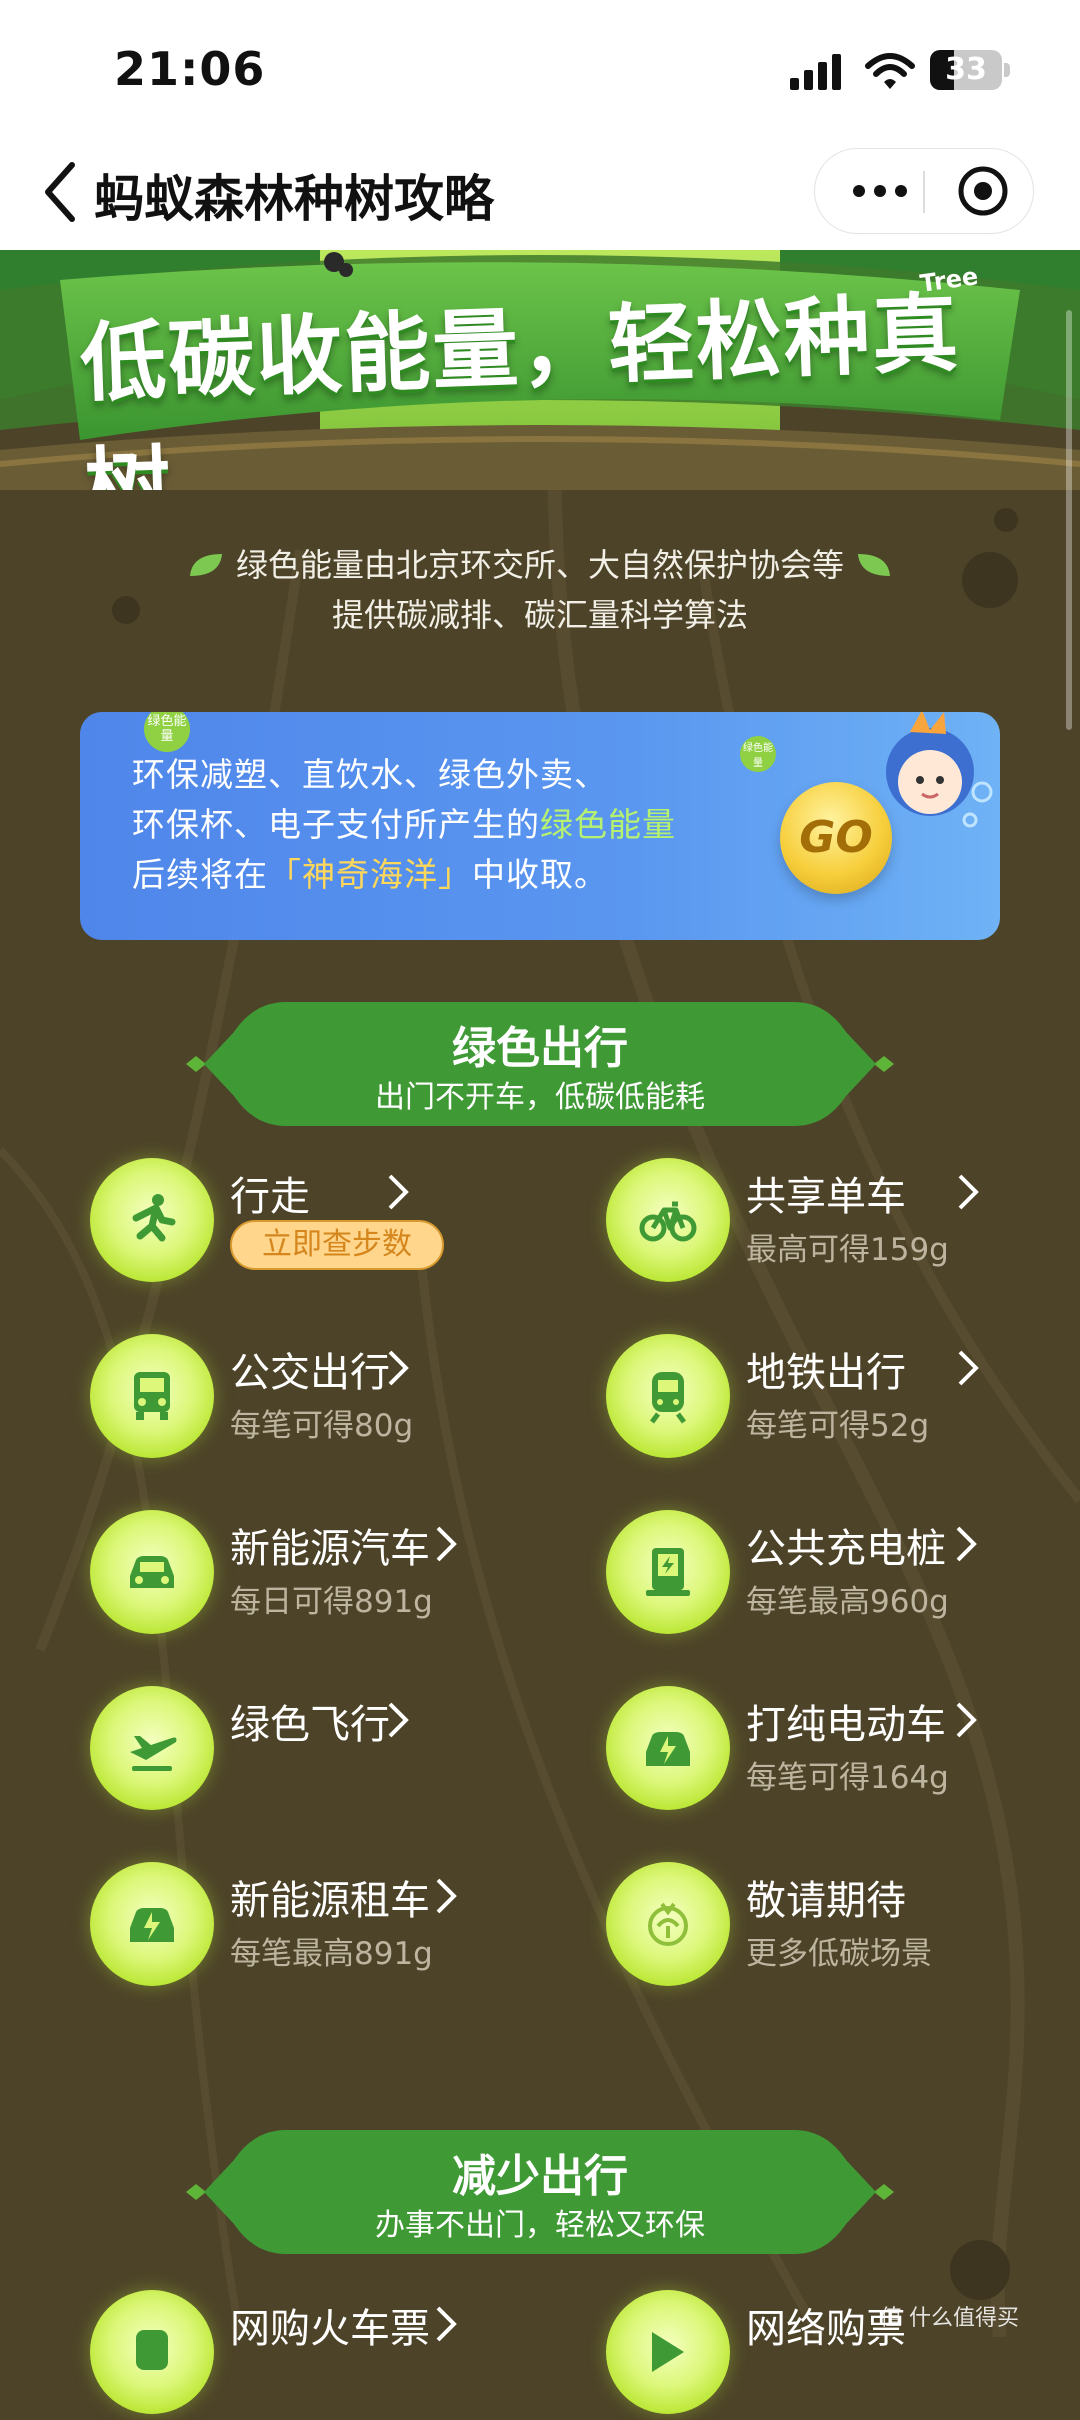  What do you see at coordinates (1069, 520) in the screenshot?
I see `scrollbar` at bounding box center [1069, 520].